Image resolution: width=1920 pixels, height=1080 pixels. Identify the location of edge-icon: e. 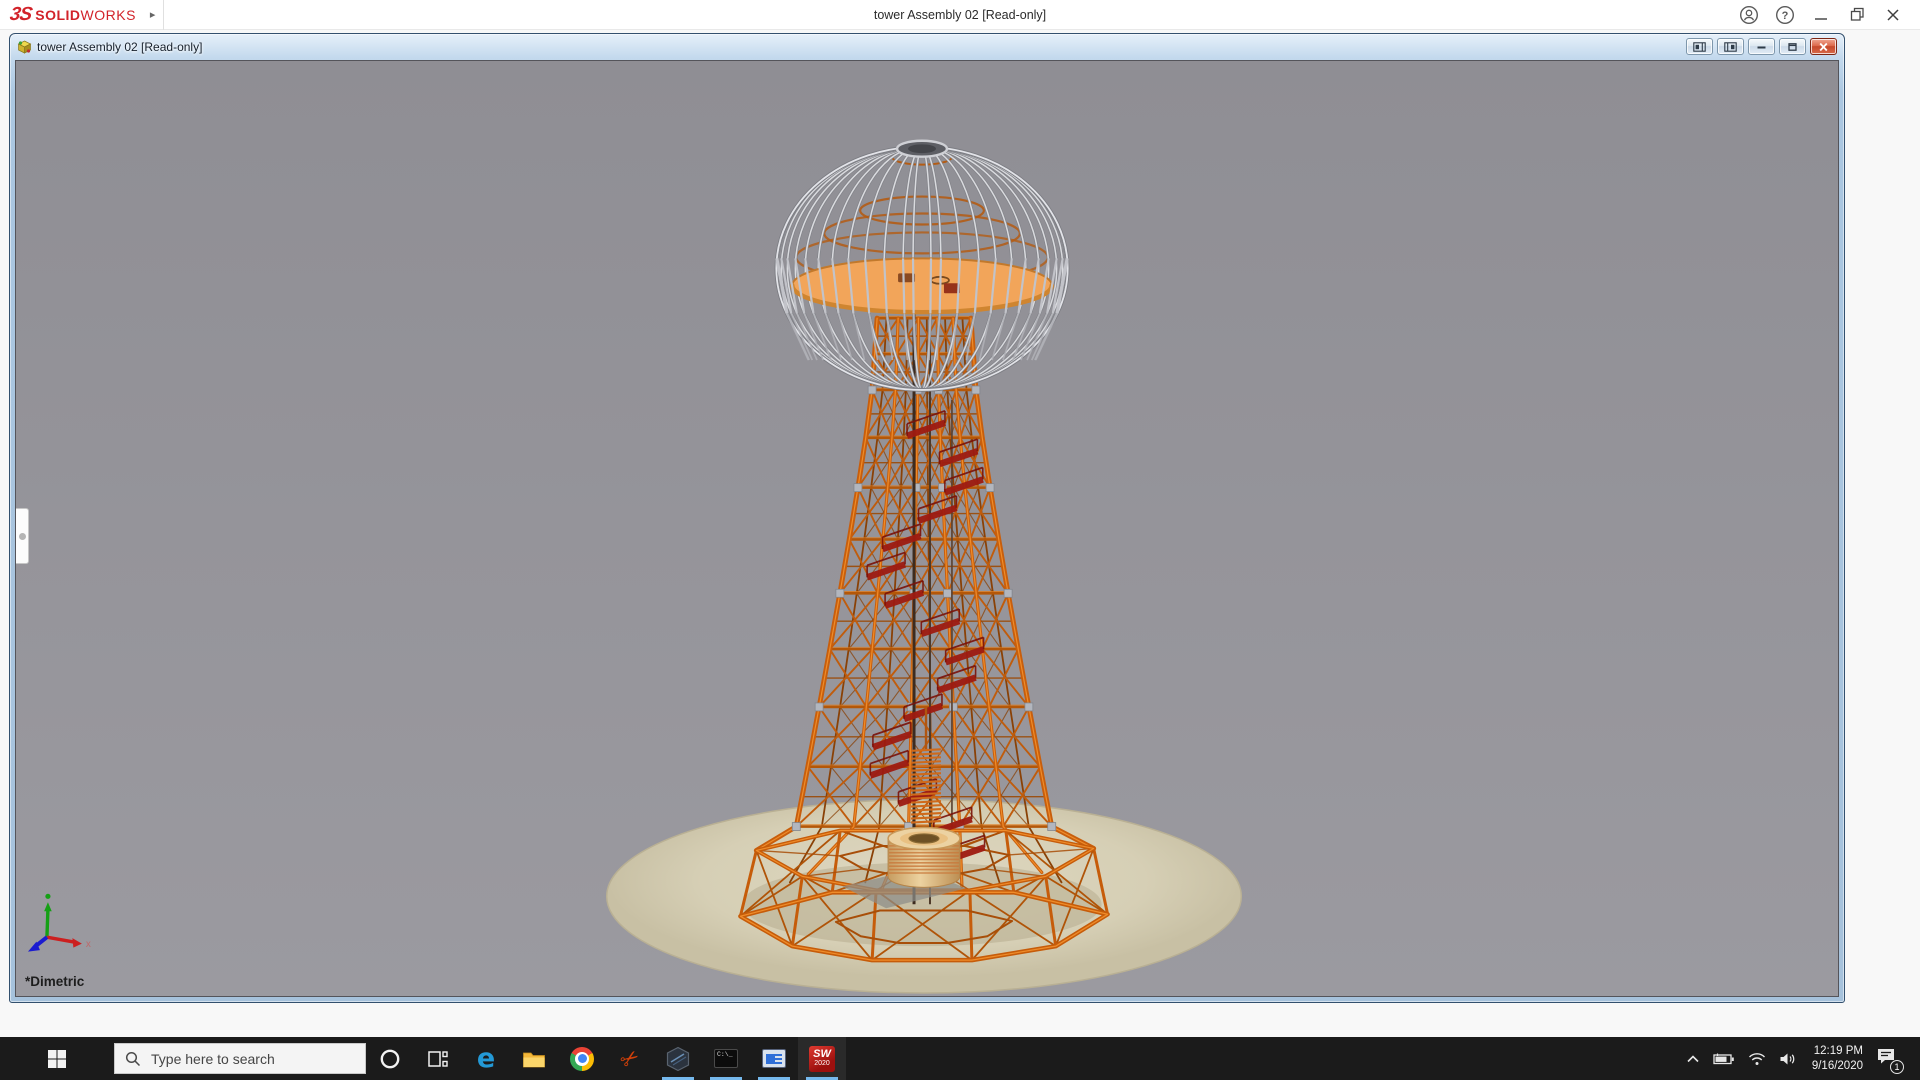
(486, 1058).